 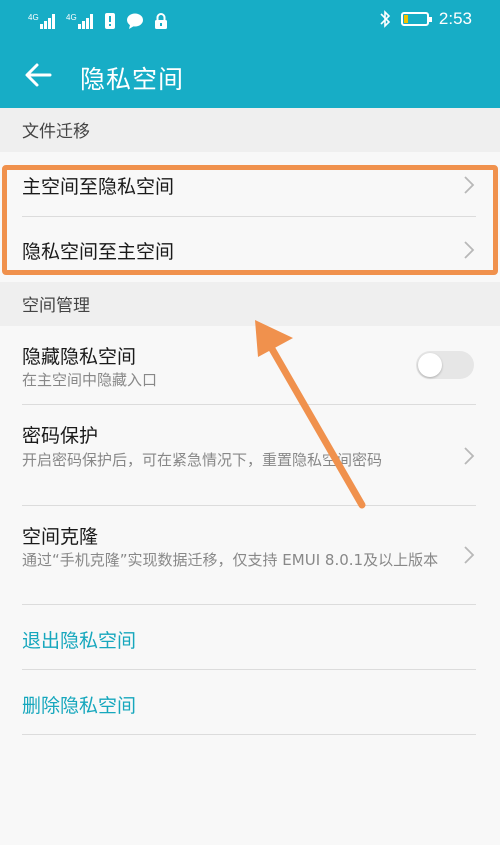 What do you see at coordinates (79, 357) in the screenshot?
I see `hide-space-title: 隐藏隐私空间` at bounding box center [79, 357].